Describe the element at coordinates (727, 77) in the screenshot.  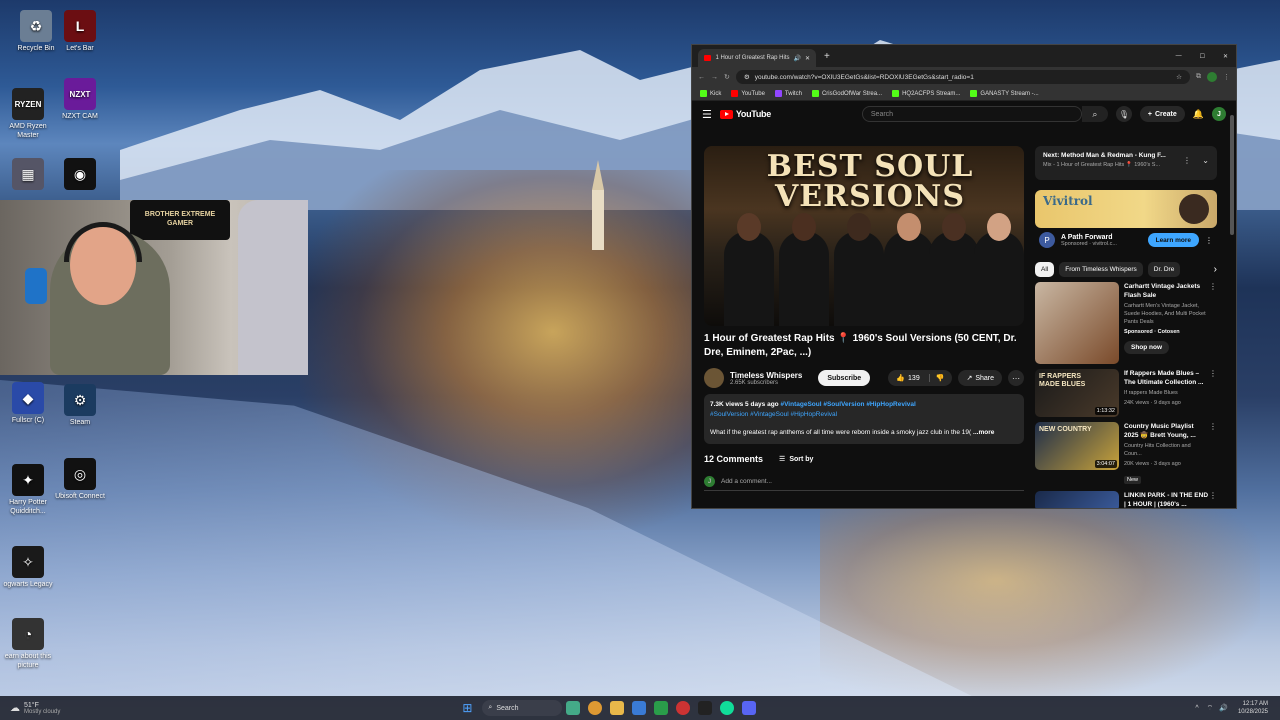
I see `reload-icon: ↻` at that location.